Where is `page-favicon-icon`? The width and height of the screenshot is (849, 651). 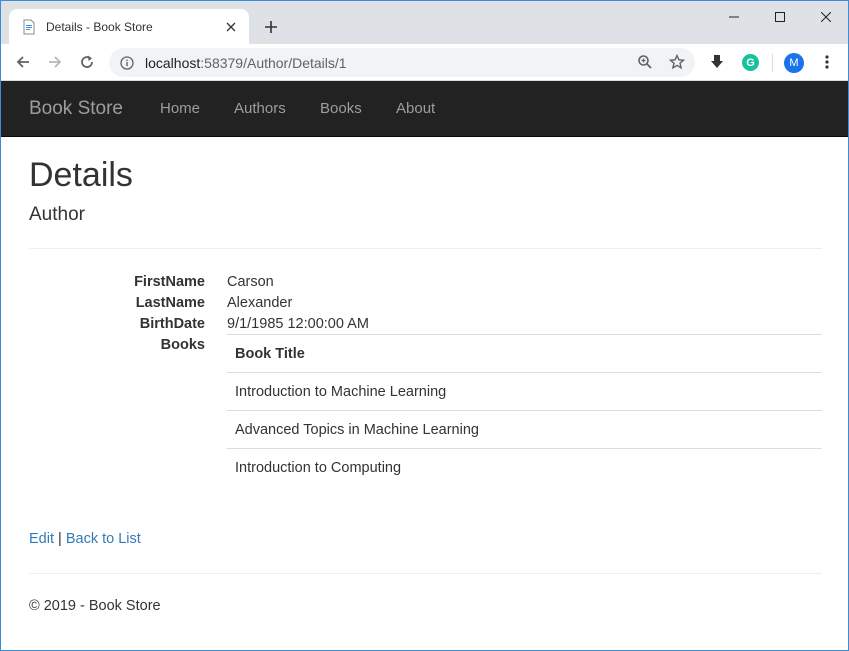 page-favicon-icon is located at coordinates (29, 27).